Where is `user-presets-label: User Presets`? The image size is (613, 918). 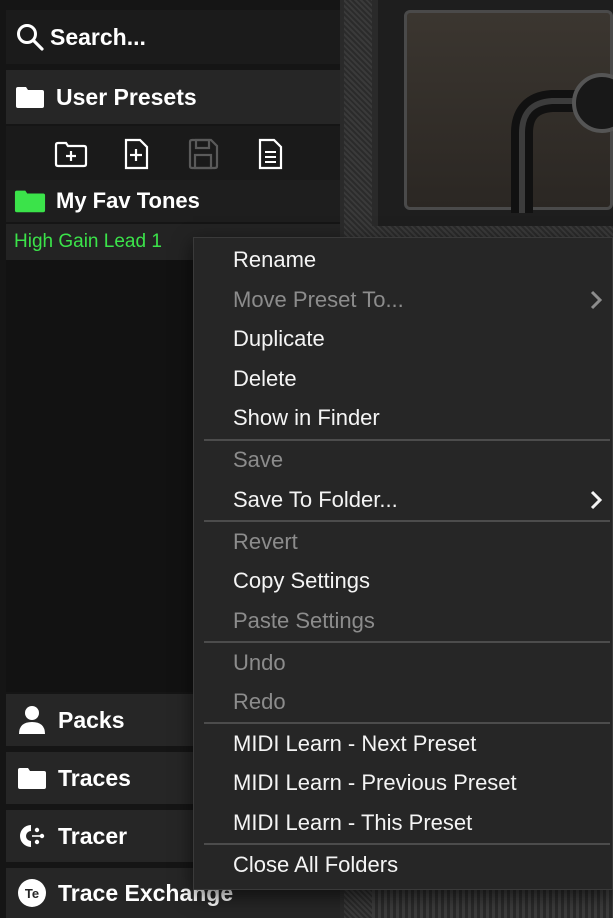 user-presets-label: User Presets is located at coordinates (126, 96).